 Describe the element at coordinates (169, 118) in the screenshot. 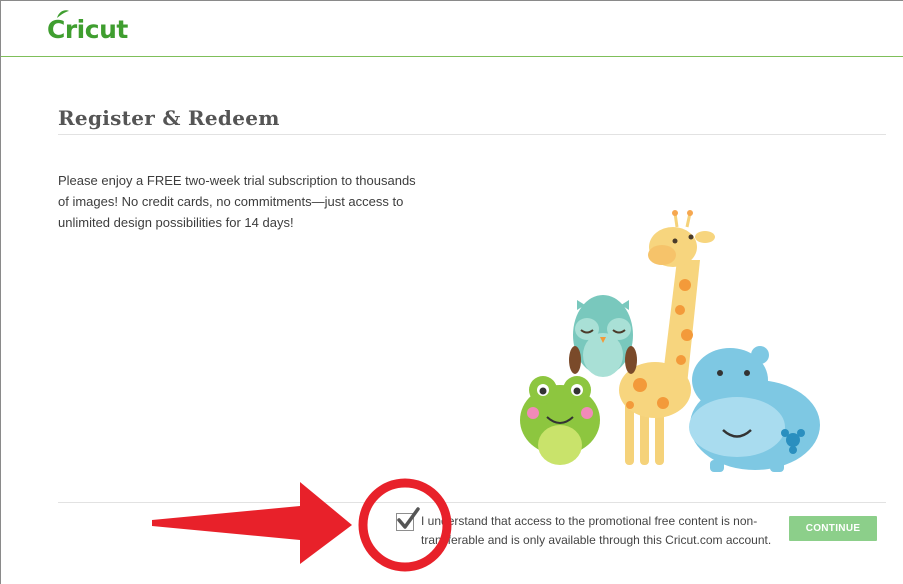

I see `page-title: Register & Redeem` at that location.